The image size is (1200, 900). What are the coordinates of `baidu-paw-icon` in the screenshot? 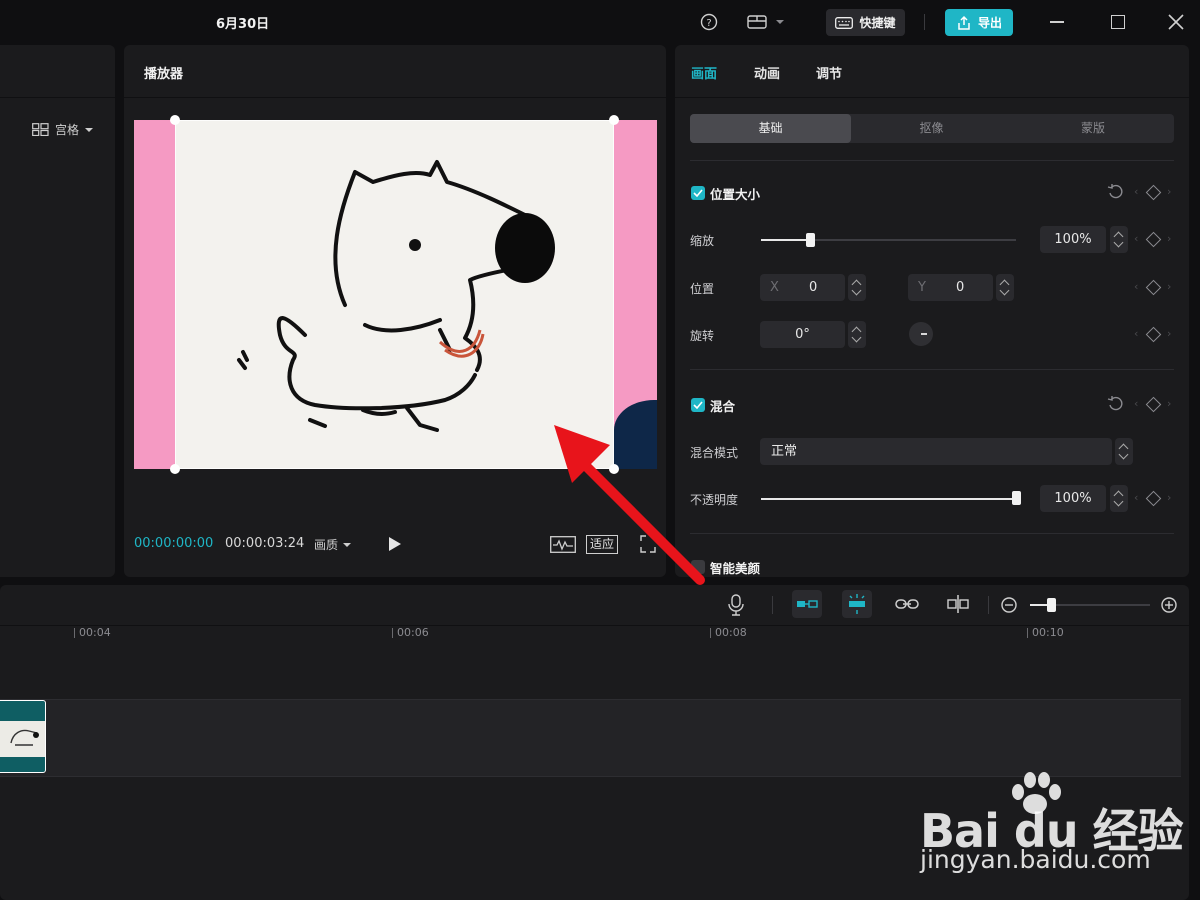 It's located at (1036, 793).